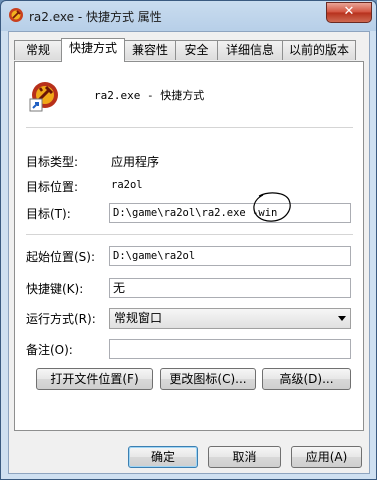 This screenshot has height=480, width=377. What do you see at coordinates (188, 16) in the screenshot?
I see `title-bar: ra2.exe - 快捷方式 属性 ✕` at bounding box center [188, 16].